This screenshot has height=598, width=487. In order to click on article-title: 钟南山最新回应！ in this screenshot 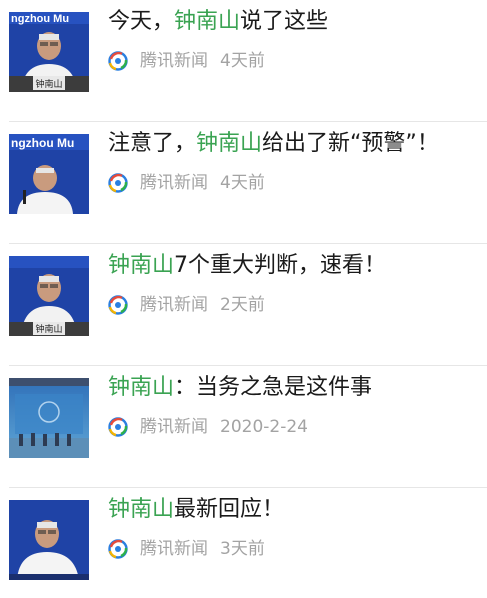, I will do `click(292, 510)`.